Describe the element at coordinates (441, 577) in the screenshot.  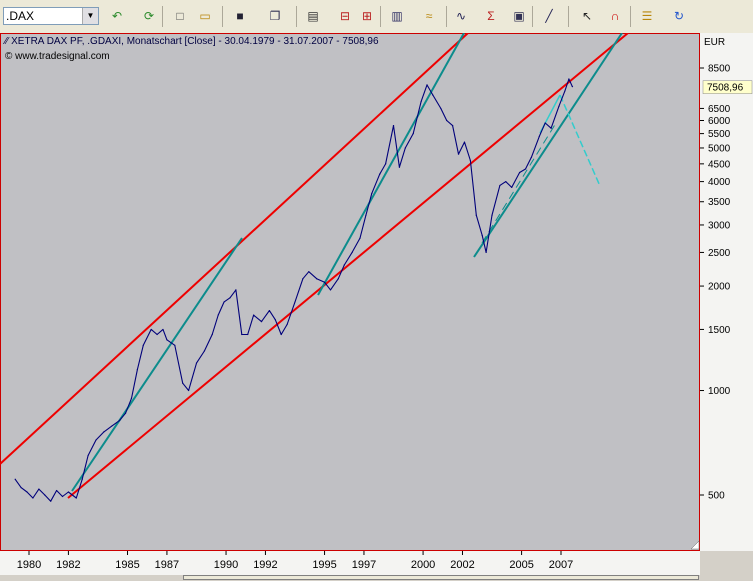
I see `scrollbar-thumb` at that location.